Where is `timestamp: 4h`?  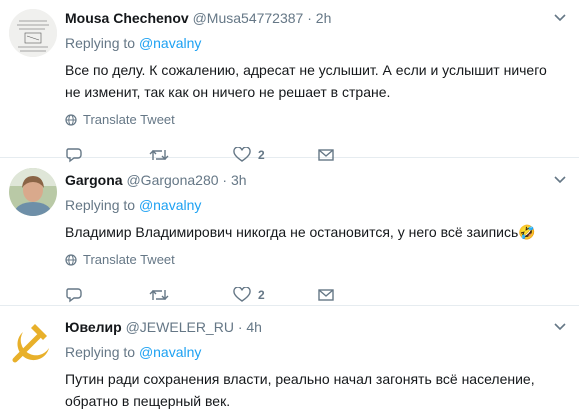
timestamp: 4h is located at coordinates (254, 327).